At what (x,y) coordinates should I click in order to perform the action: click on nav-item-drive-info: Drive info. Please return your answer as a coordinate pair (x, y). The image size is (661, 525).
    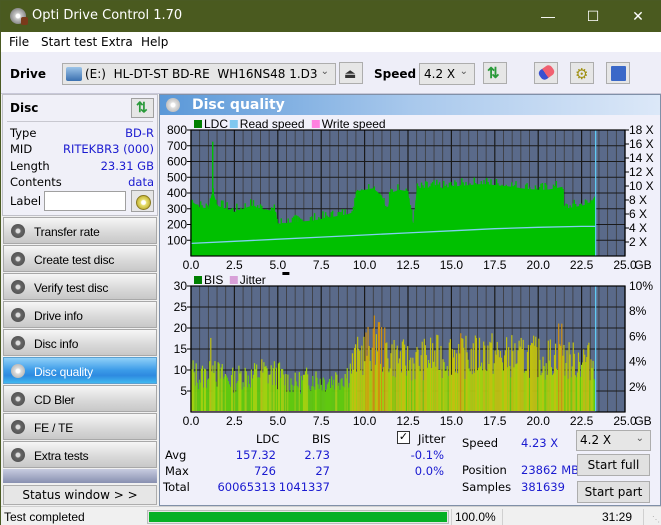
    Looking at the image, I should click on (80, 314).